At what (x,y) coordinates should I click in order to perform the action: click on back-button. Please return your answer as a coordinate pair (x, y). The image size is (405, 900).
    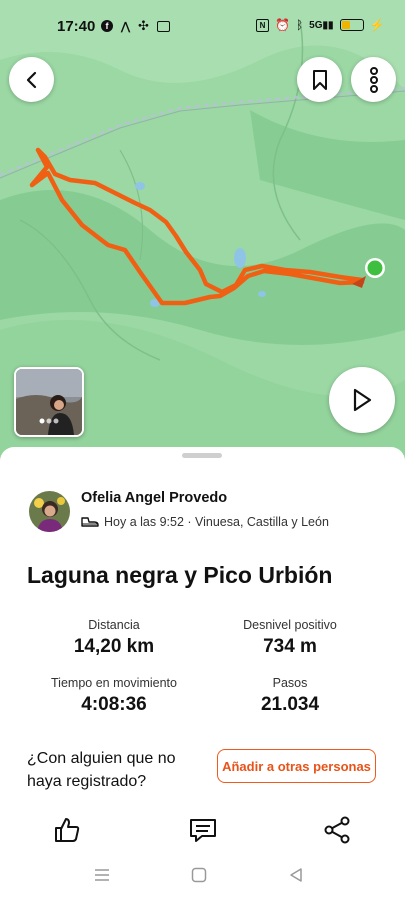
    Looking at the image, I should click on (31, 79).